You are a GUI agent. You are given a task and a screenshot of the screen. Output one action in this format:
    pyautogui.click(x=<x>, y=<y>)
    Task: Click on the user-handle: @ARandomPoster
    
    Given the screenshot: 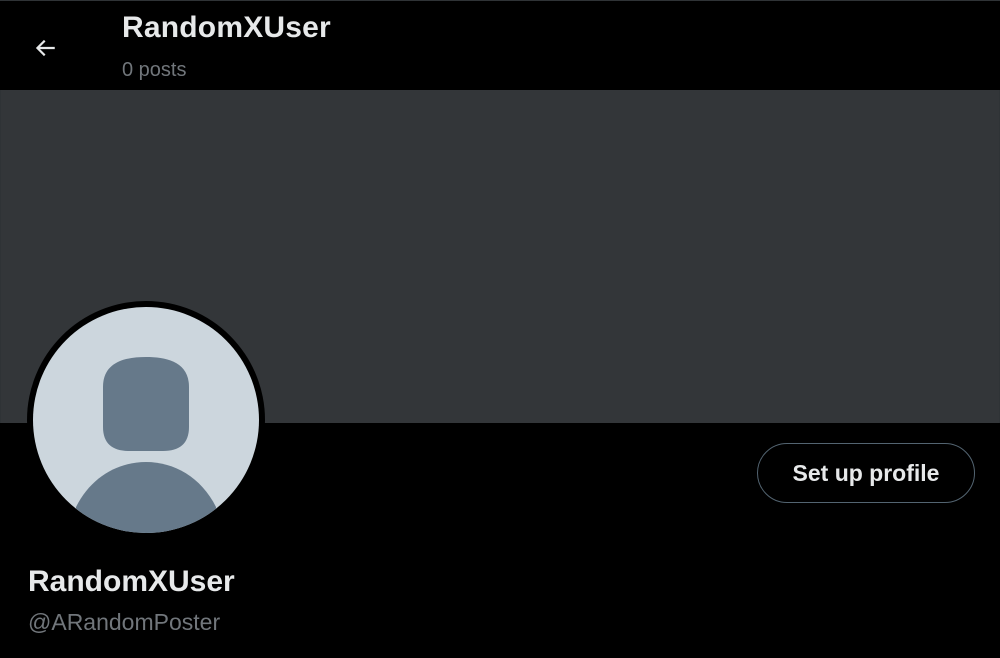 What is the action you would take?
    pyautogui.click(x=124, y=622)
    